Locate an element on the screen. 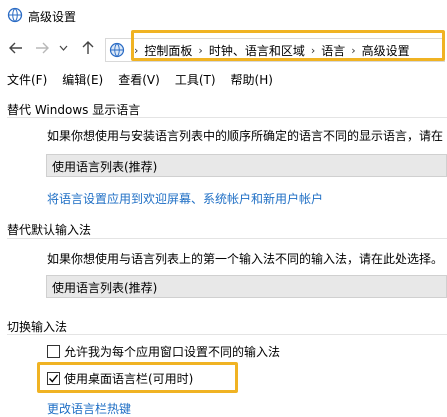  language-settings-icon is located at coordinates (15, 15).